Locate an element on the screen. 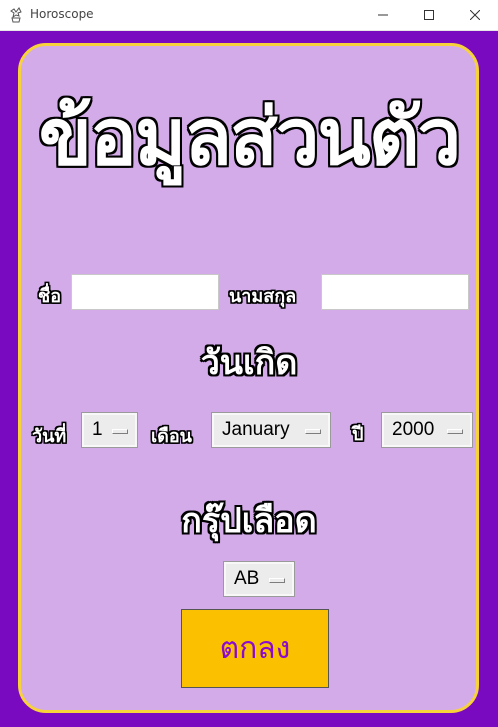 Image resolution: width=498 pixels, height=727 pixels. close-button is located at coordinates (475, 15).